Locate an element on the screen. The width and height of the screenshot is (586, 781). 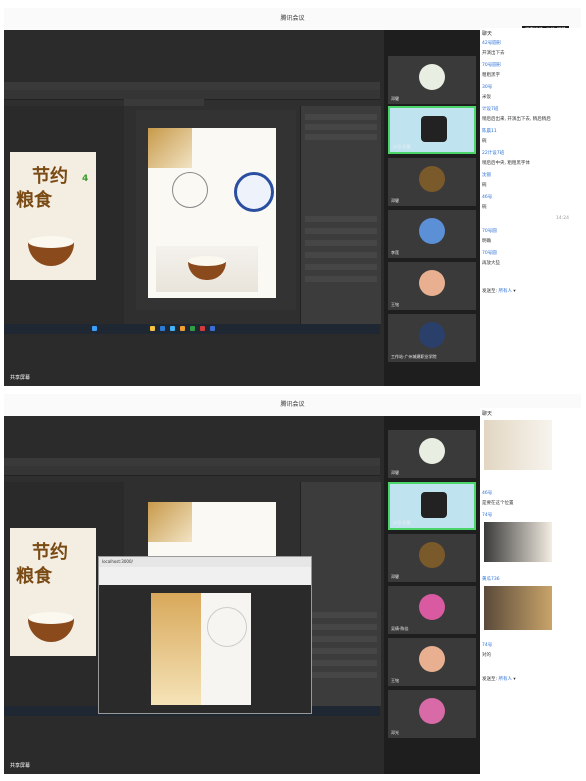
chat-sender: 46号 is located at coordinates (487, 493).